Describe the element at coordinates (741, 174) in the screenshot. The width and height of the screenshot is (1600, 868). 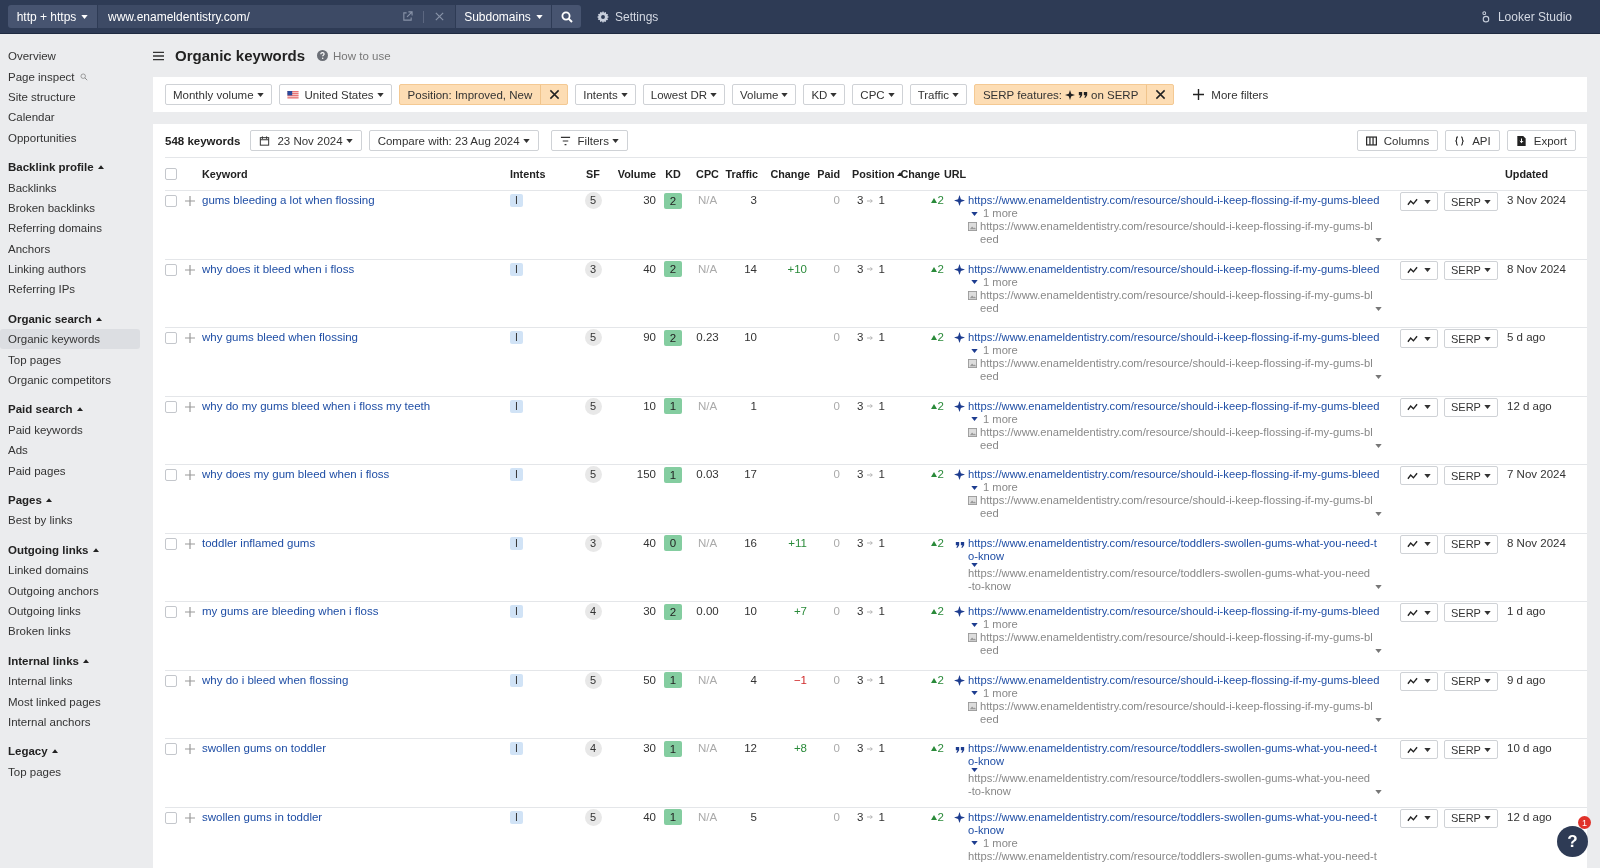
I see `column-header: Traffic` at that location.